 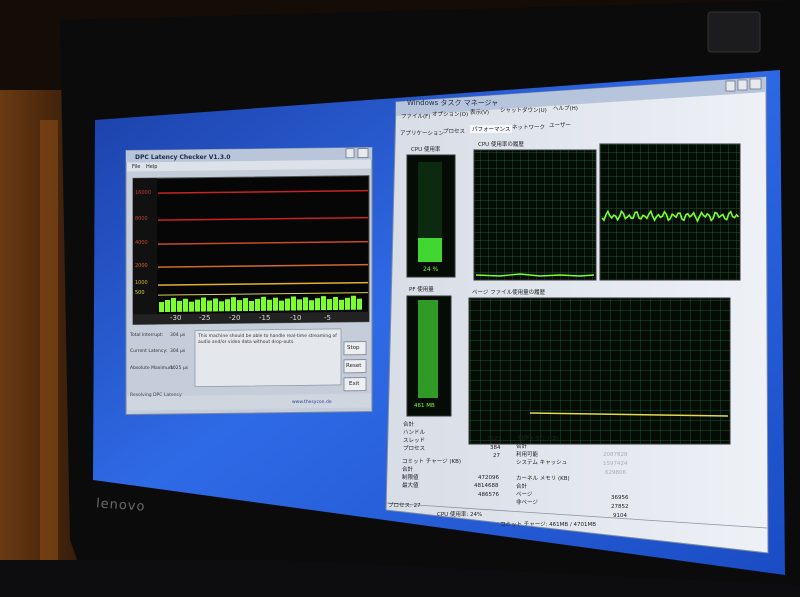 What do you see at coordinates (136, 167) in the screenshot?
I see `dpc-menu-file: File` at bounding box center [136, 167].